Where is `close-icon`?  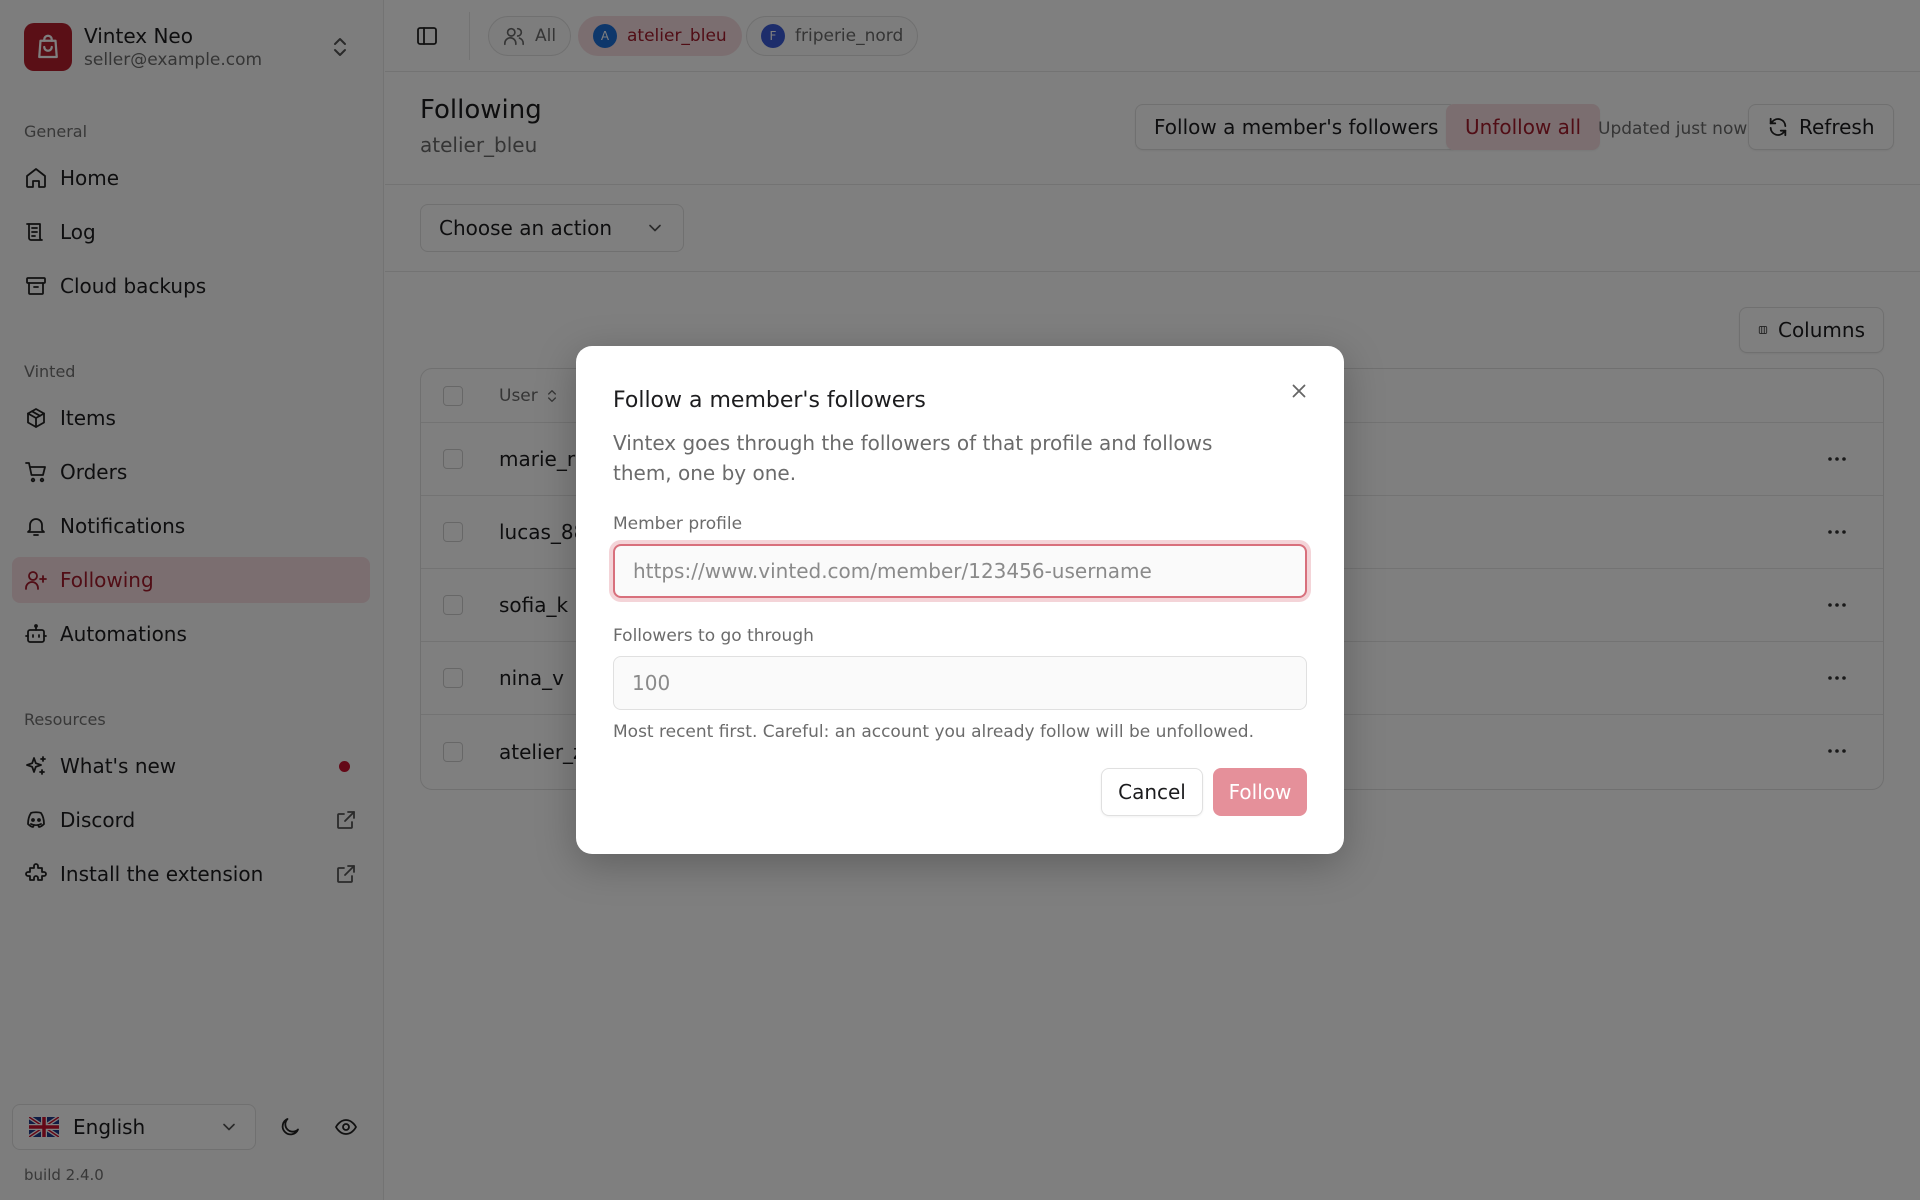 close-icon is located at coordinates (1299, 391).